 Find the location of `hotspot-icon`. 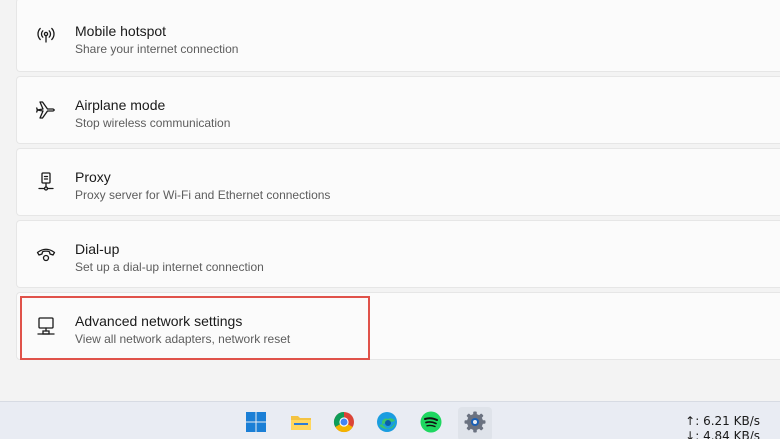

hotspot-icon is located at coordinates (46, 35).